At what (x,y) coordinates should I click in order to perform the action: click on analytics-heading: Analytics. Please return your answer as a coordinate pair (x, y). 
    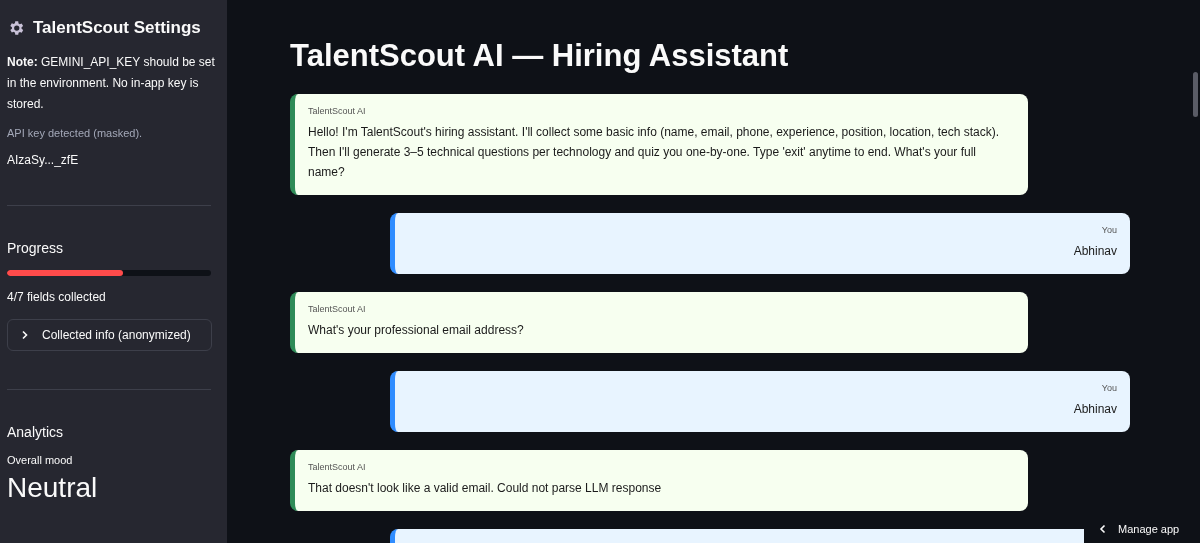
    Looking at the image, I should click on (36, 432).